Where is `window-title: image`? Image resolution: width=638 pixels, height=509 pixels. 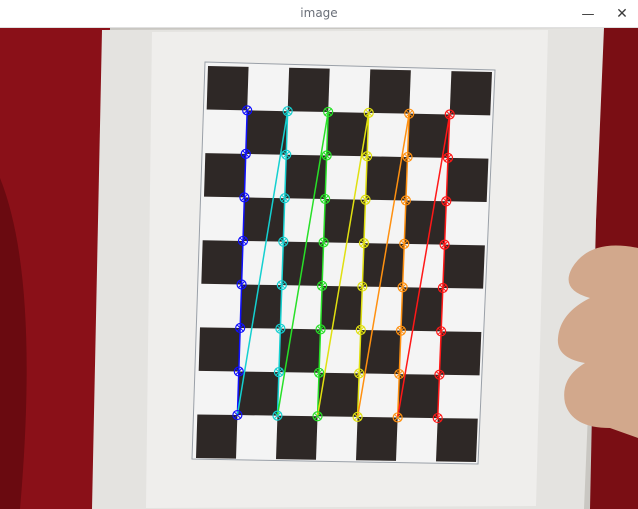 window-title: image is located at coordinates (319, 13).